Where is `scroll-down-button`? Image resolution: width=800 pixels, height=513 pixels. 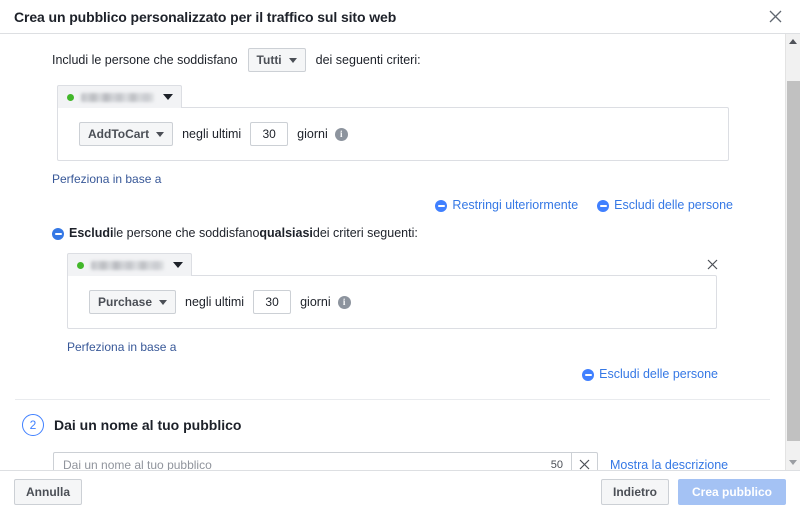
scroll-down-button is located at coordinates (793, 462).